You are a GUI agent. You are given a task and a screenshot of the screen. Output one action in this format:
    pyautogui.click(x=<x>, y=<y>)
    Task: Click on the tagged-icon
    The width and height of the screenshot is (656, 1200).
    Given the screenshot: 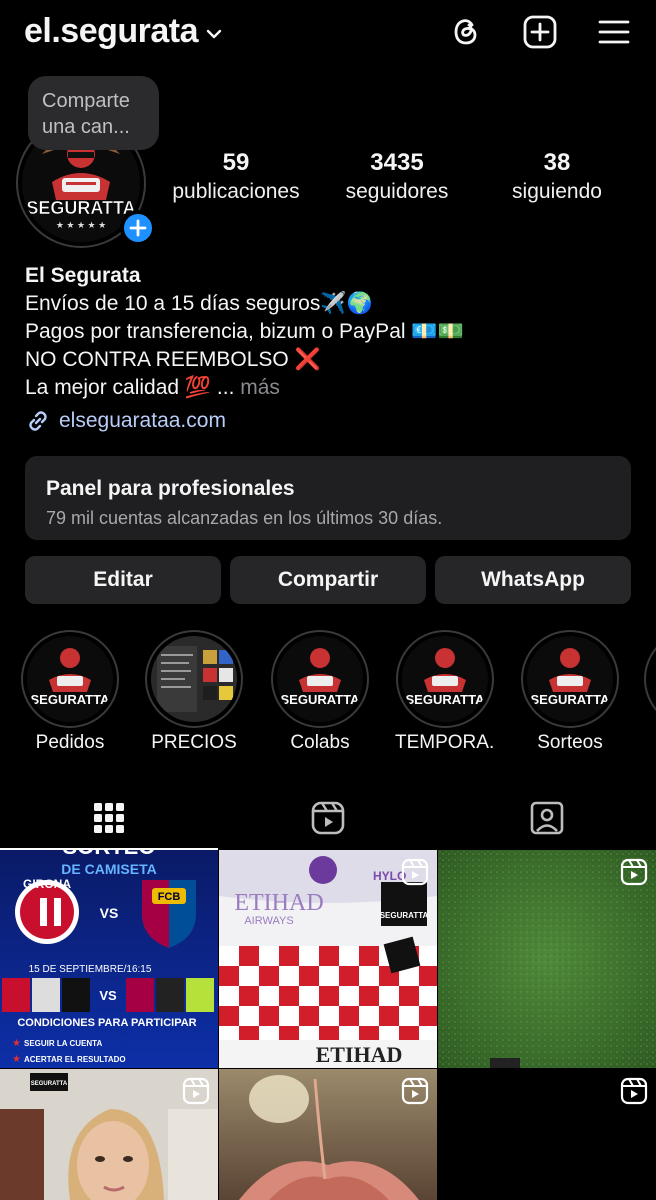 What is the action you would take?
    pyautogui.click(x=547, y=818)
    